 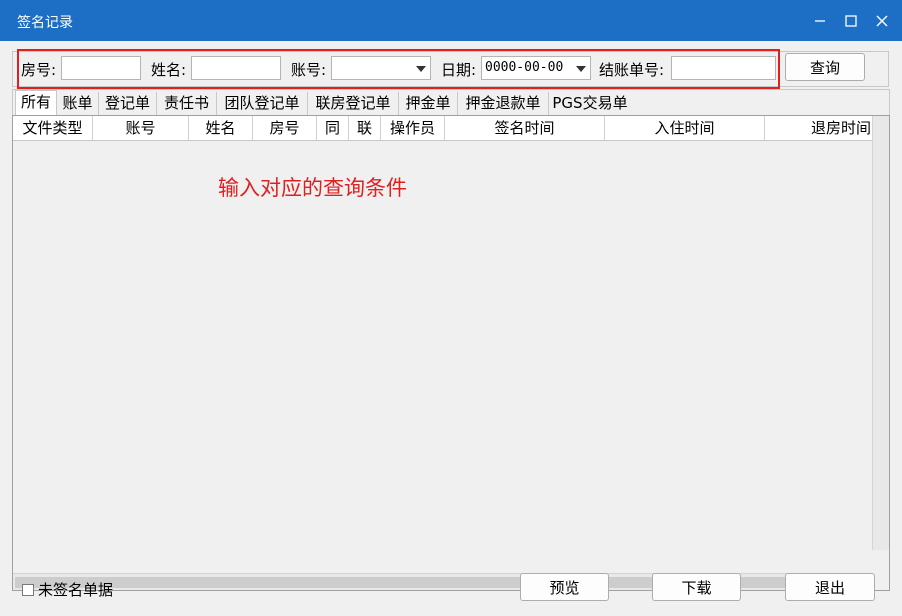 I want to click on room-label: 房号:, so click(x=39, y=70).